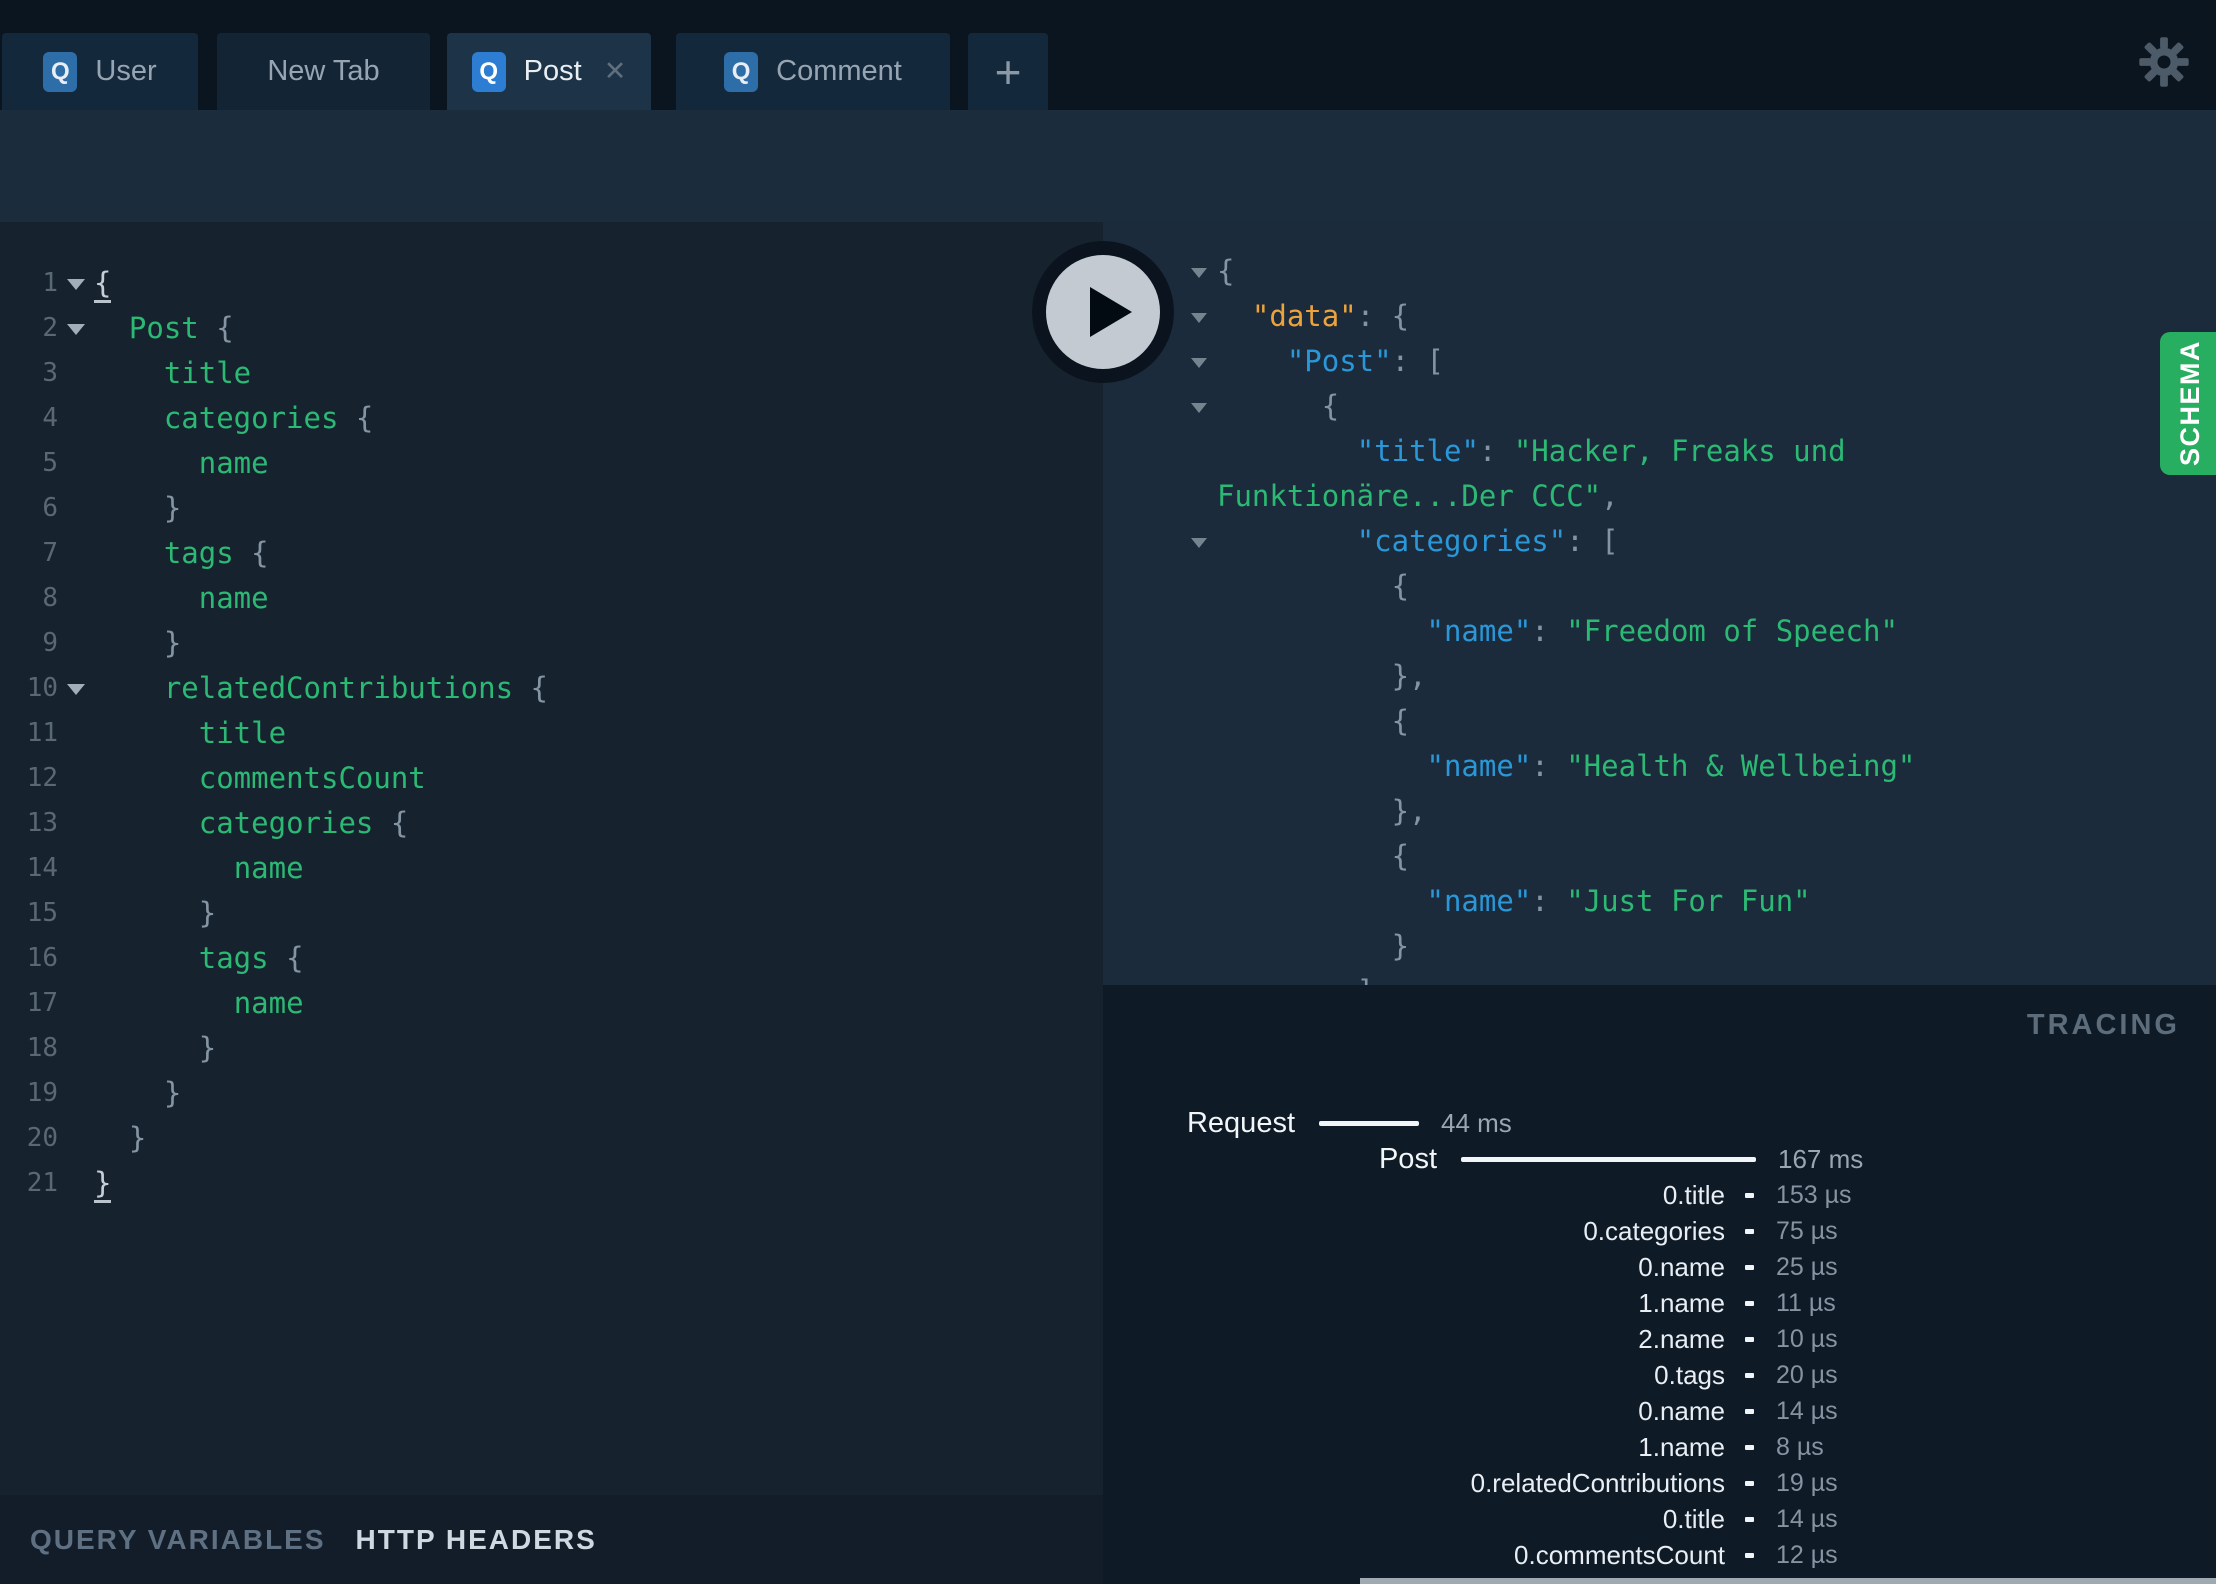 This screenshot has height=1584, width=2216. Describe the element at coordinates (1295, 980) in the screenshot. I see `code-text: ]` at that location.